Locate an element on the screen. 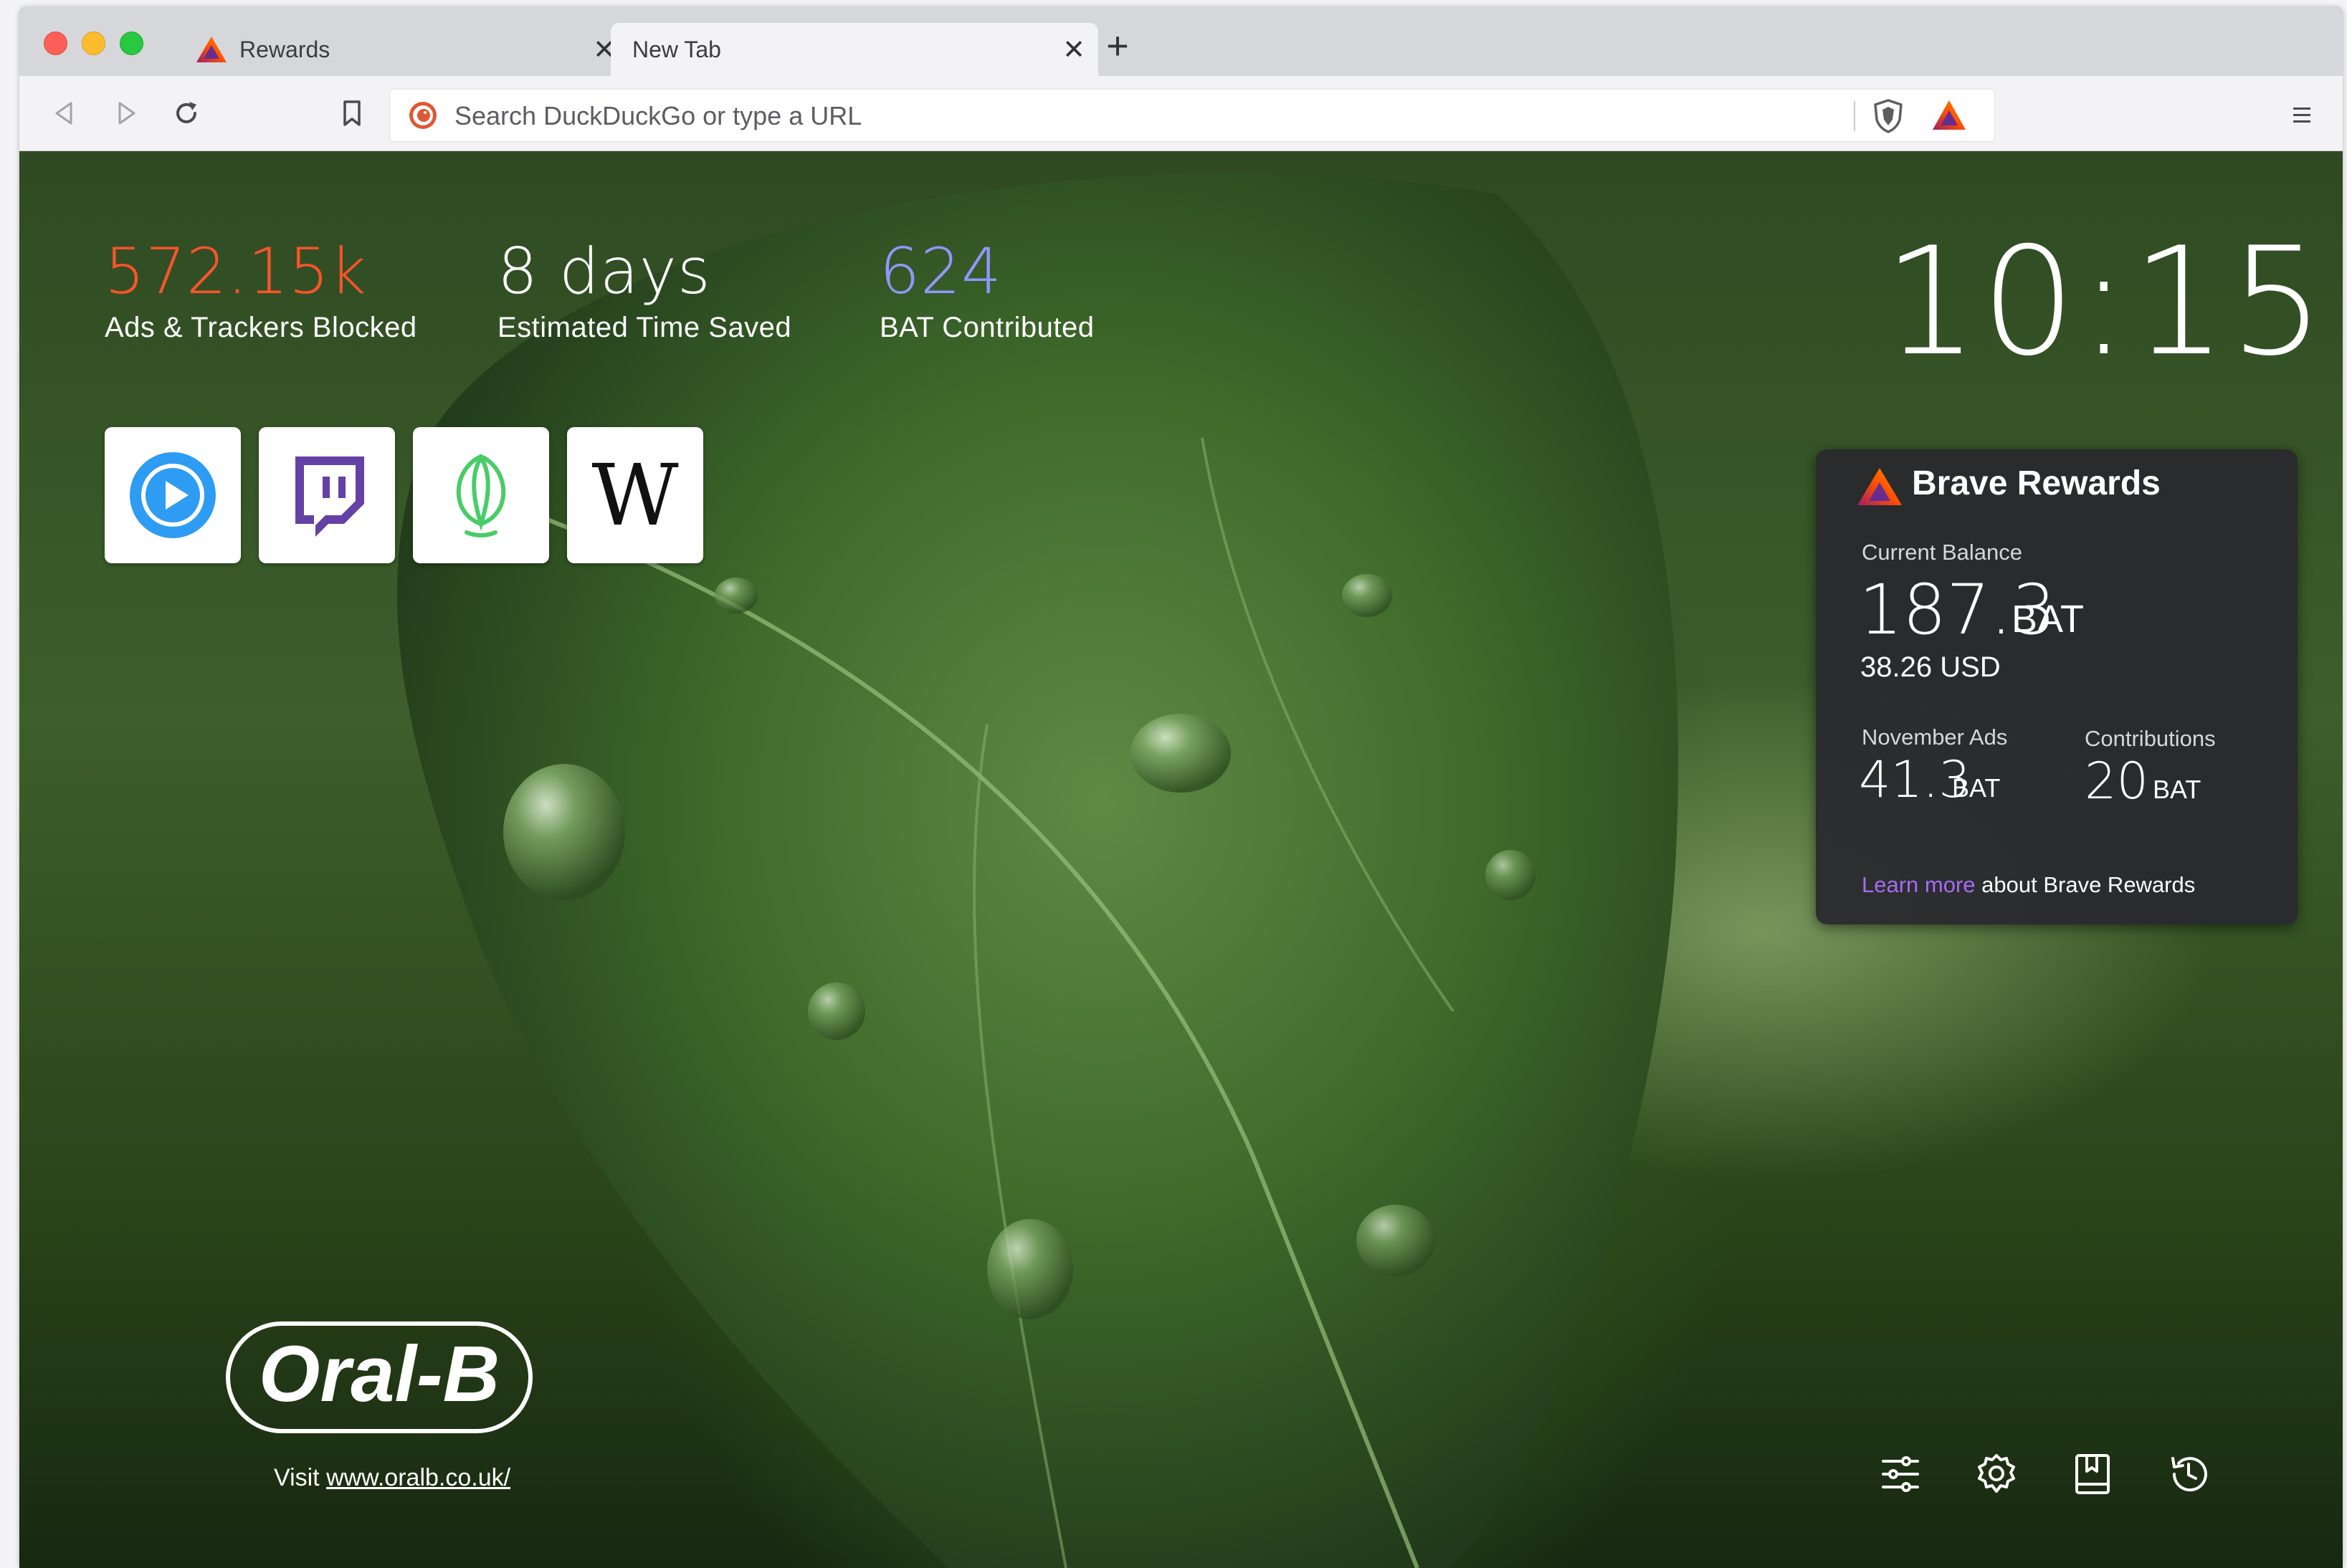 Image resolution: width=2347 pixels, height=1568 pixels. sponsor-link: www.oralb.co.uk/ is located at coordinates (418, 1477).